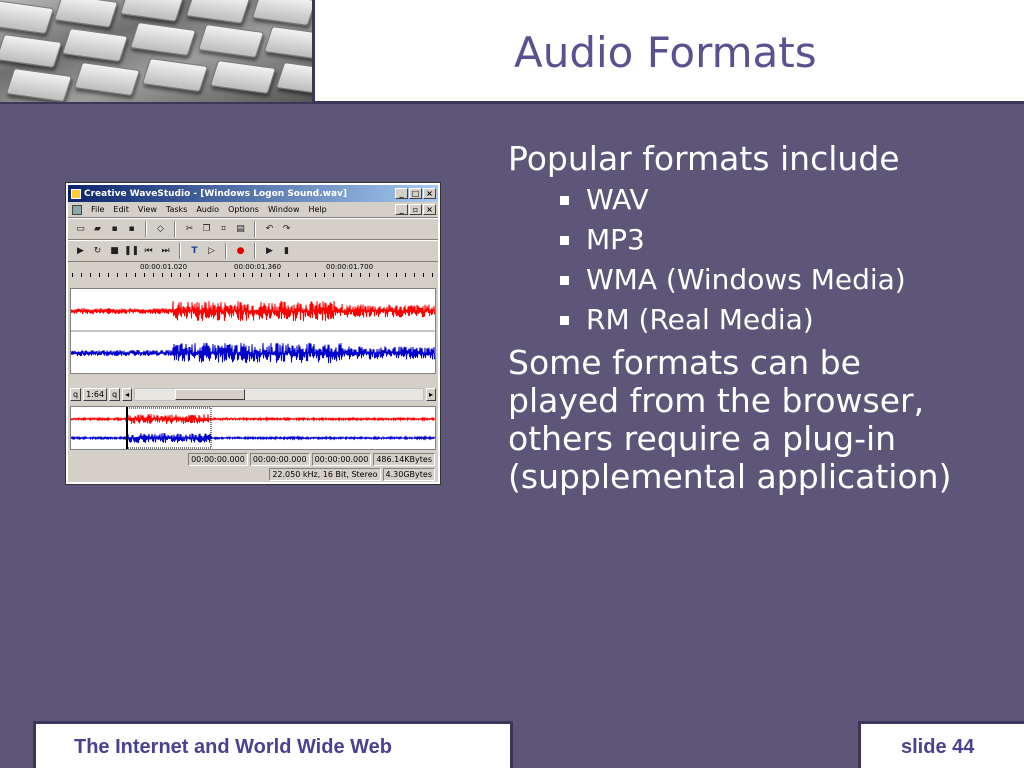 The width and height of the screenshot is (1024, 768). I want to click on list-item: WAV, so click(769, 200).